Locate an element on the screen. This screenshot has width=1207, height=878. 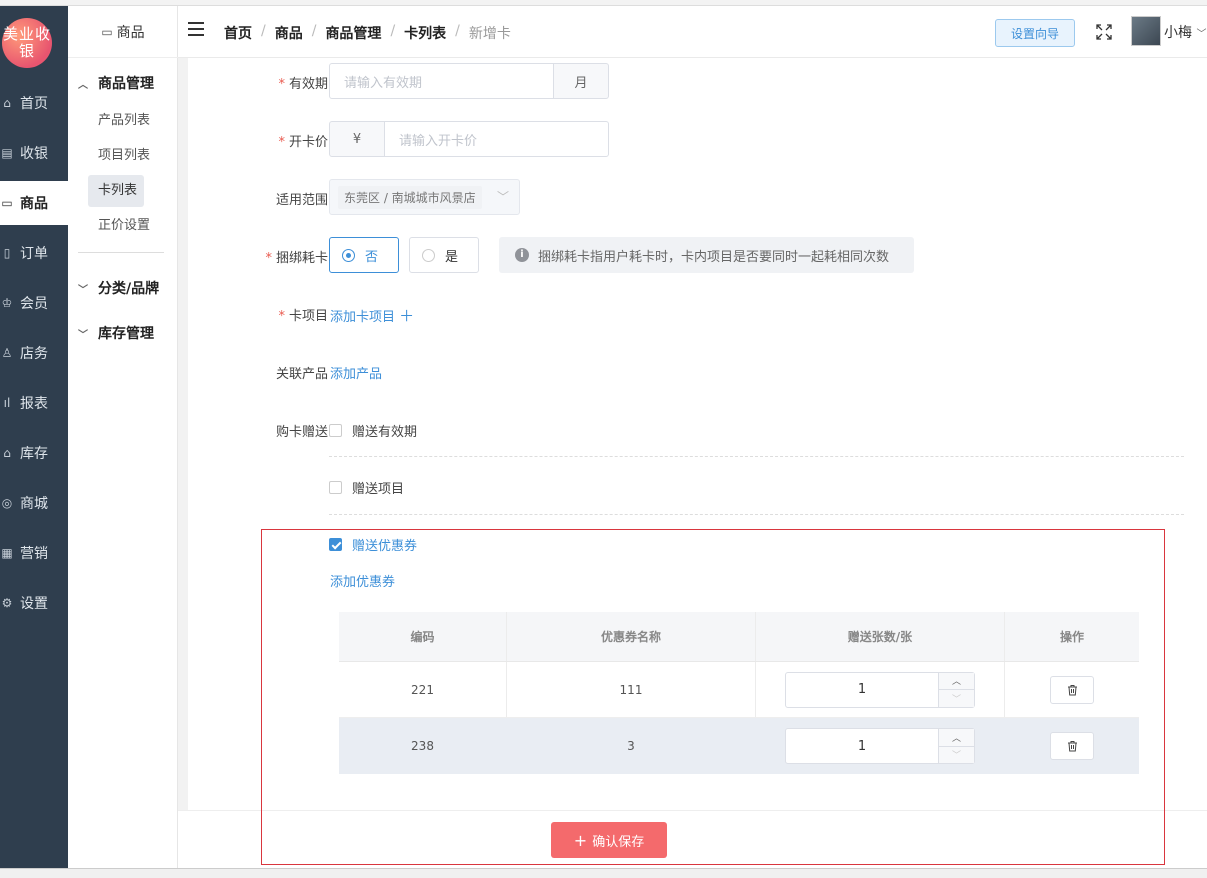
validity-input: 请输入有效期 is located at coordinates (441, 81).